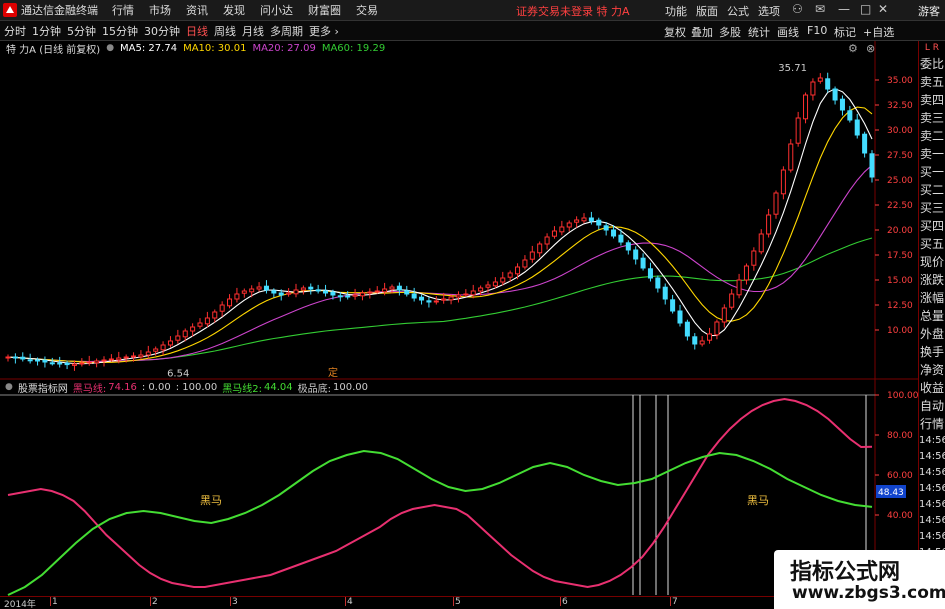  I want to click on price-tick-label: 12.50, so click(900, 306).